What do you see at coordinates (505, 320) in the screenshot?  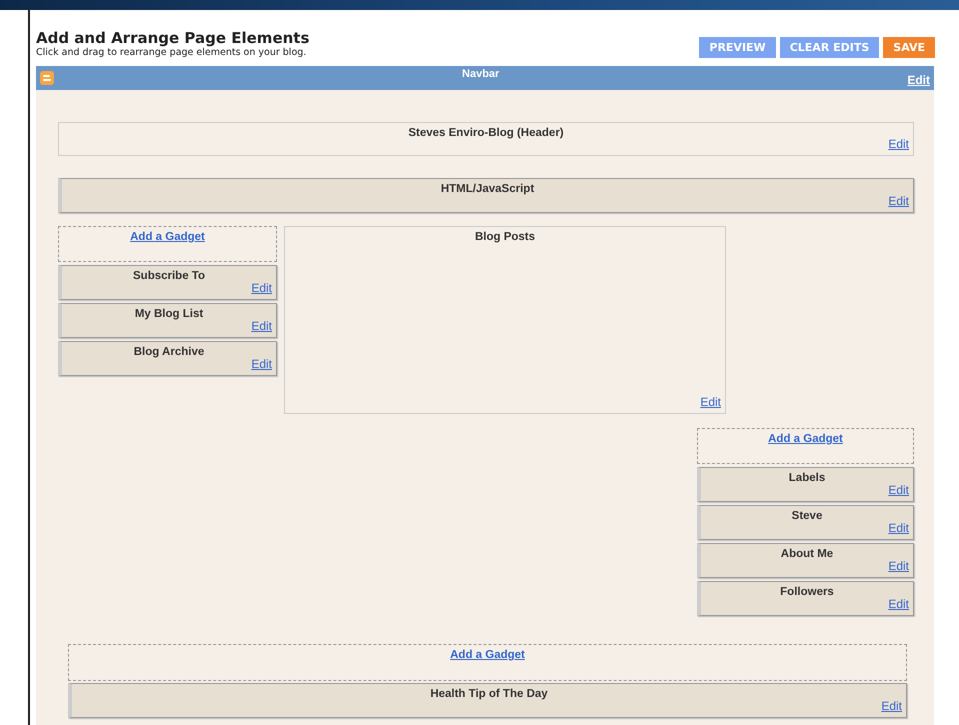 I see `blog-posts-section: Blog Posts Edit` at bounding box center [505, 320].